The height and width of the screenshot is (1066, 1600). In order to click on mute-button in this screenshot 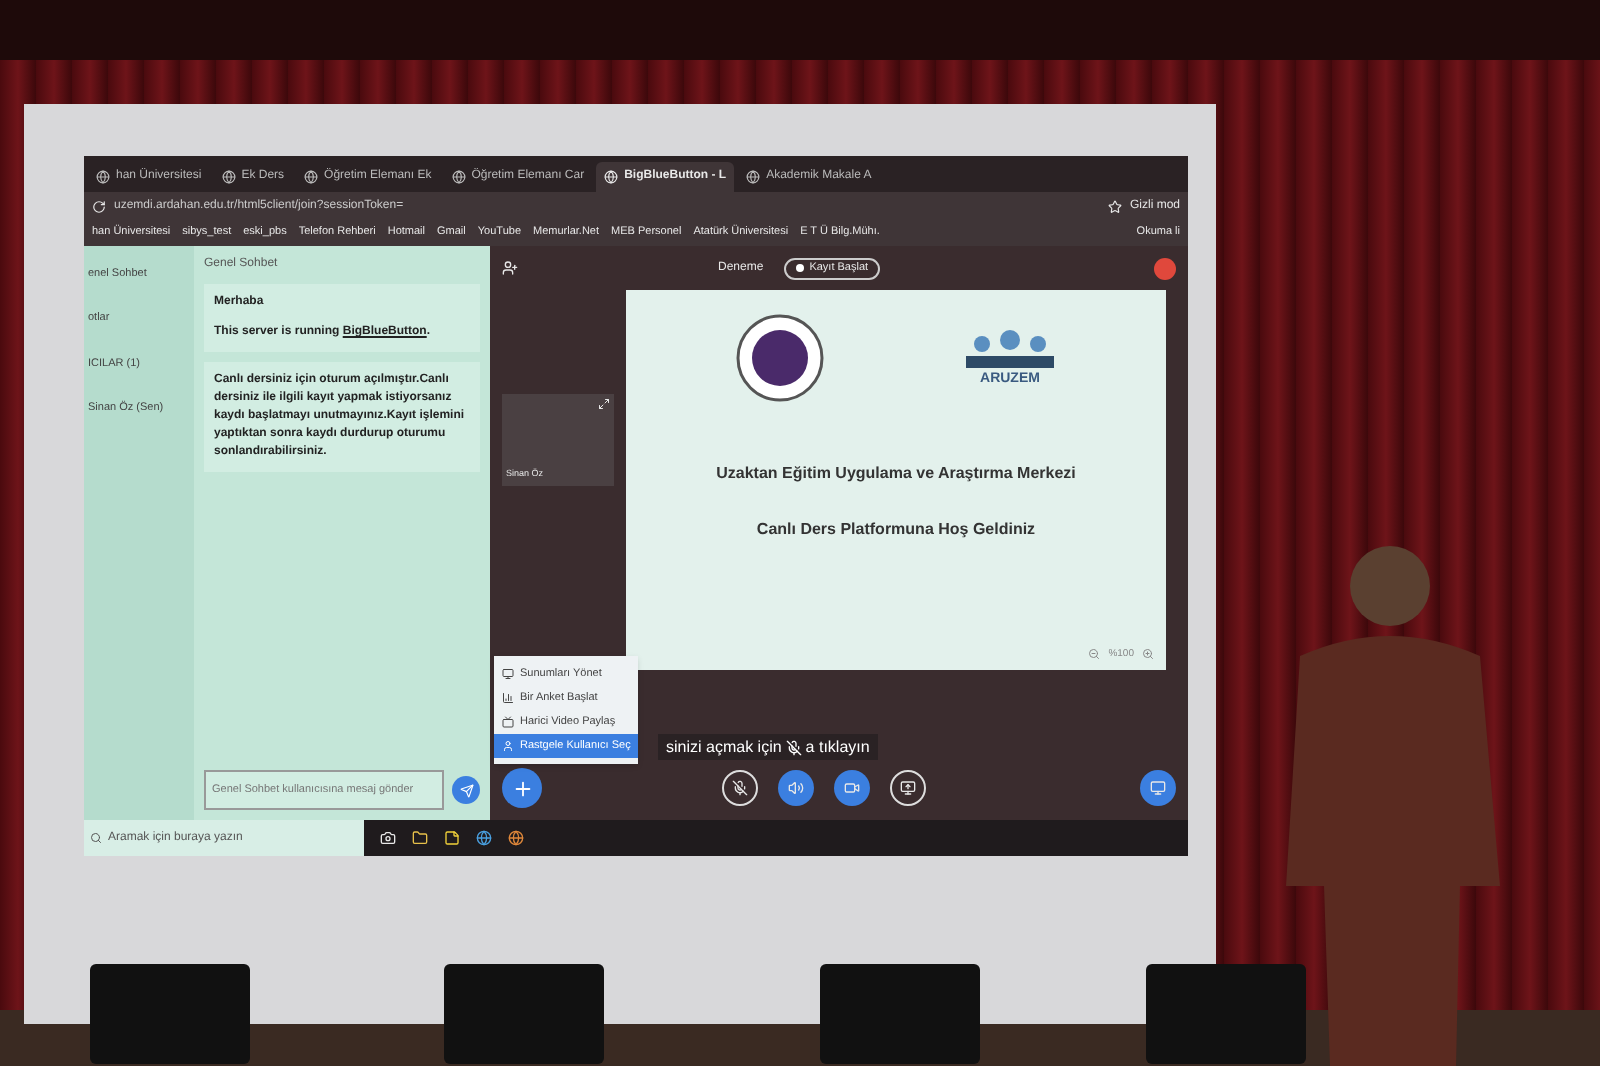, I will do `click(740, 788)`.